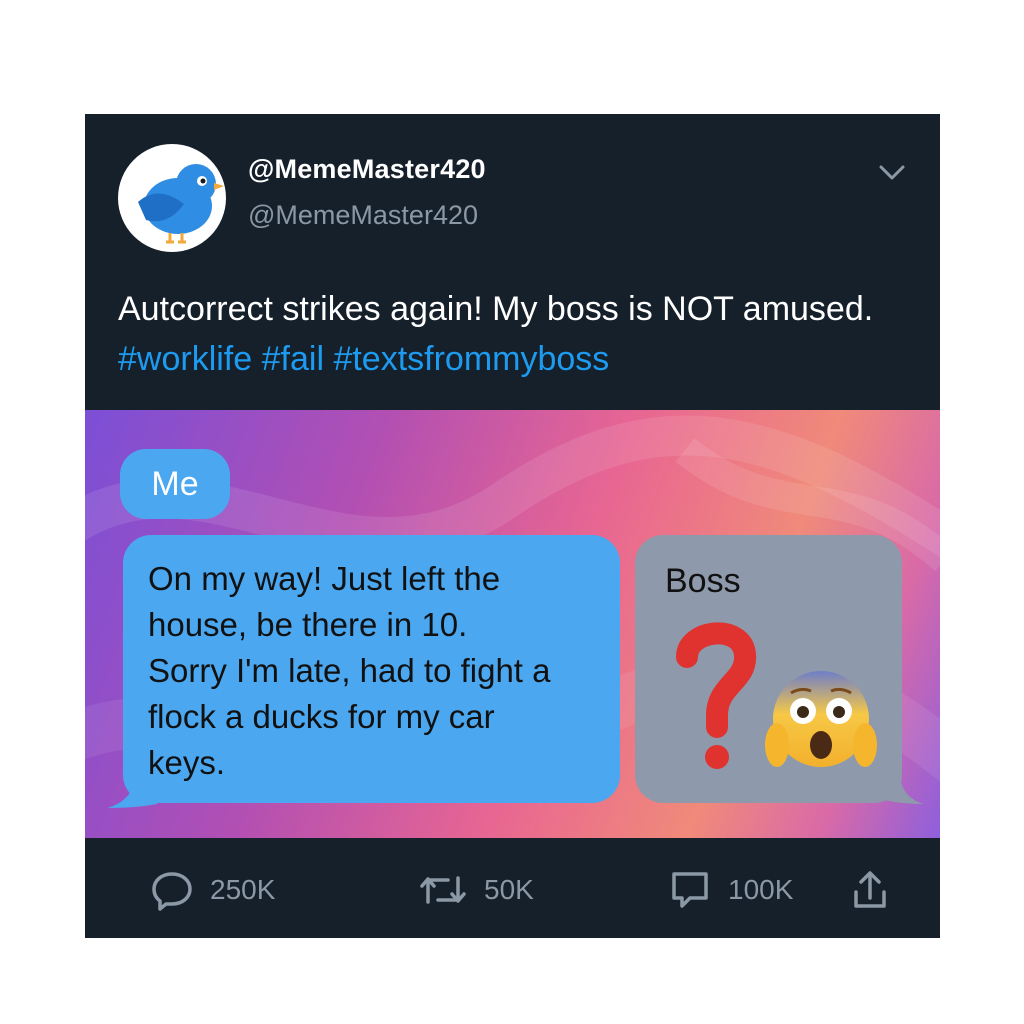  Describe the element at coordinates (476, 890) in the screenshot. I see `retweet-button: 50K` at that location.